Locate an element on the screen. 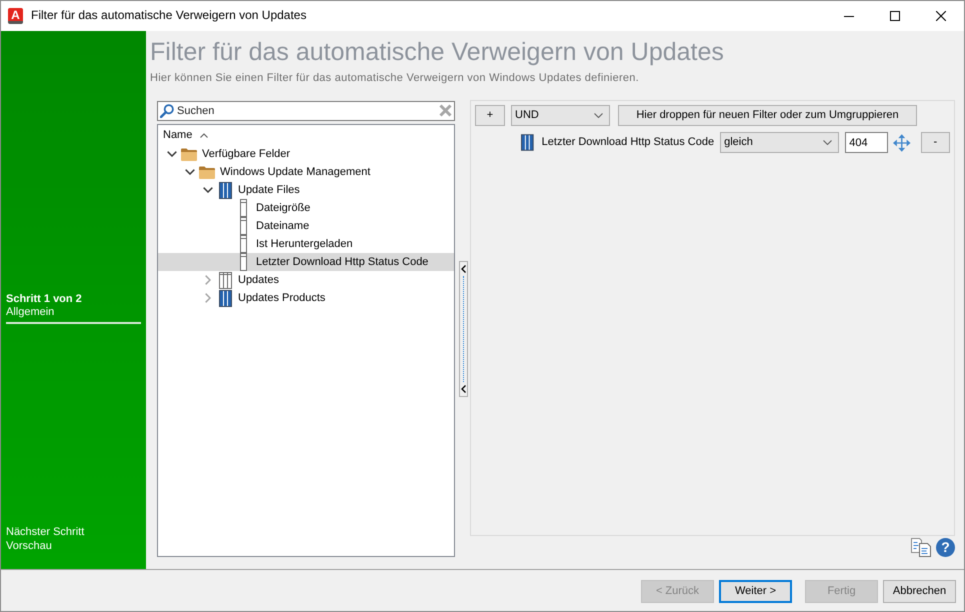 The width and height of the screenshot is (965, 612). remove-condition-button: - is located at coordinates (935, 142).